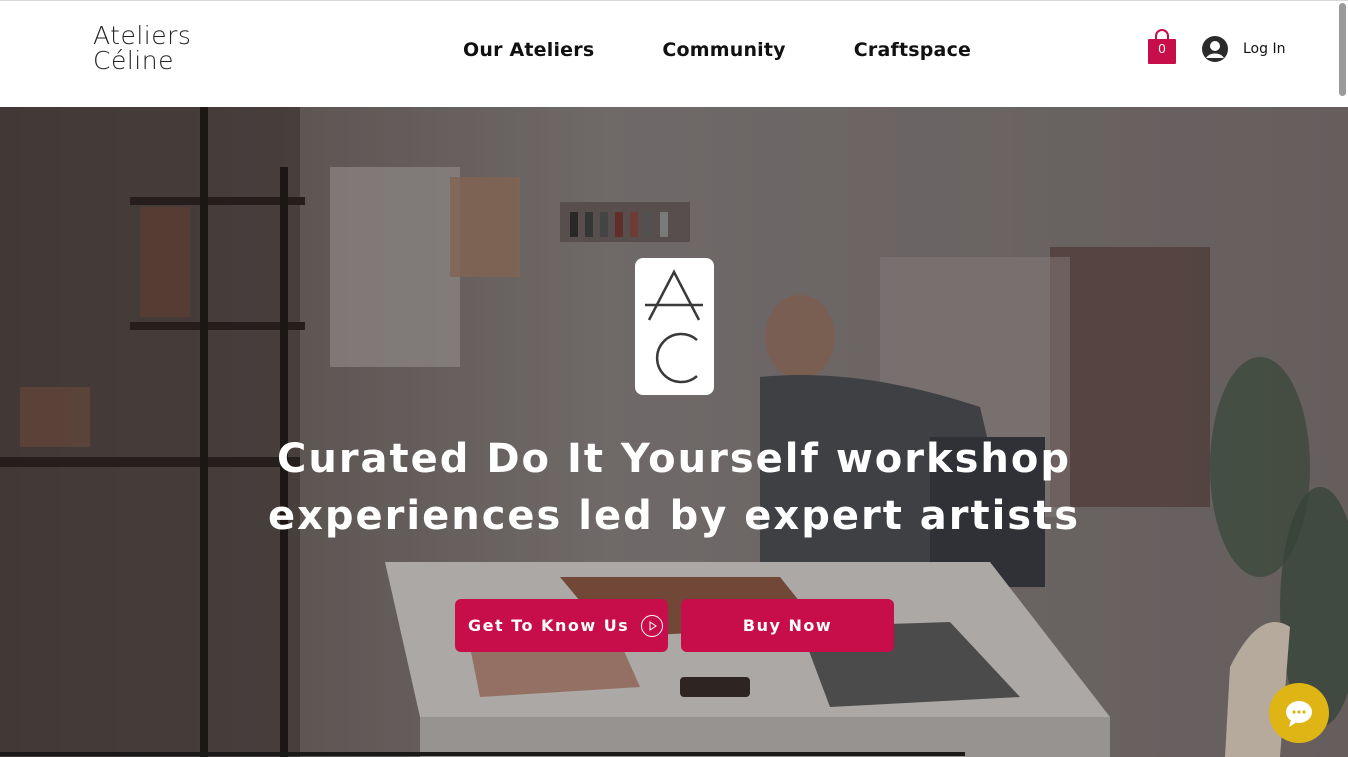 This screenshot has width=1348, height=757. What do you see at coordinates (912, 50) in the screenshot?
I see `nav-craftspace: Craftspace` at bounding box center [912, 50].